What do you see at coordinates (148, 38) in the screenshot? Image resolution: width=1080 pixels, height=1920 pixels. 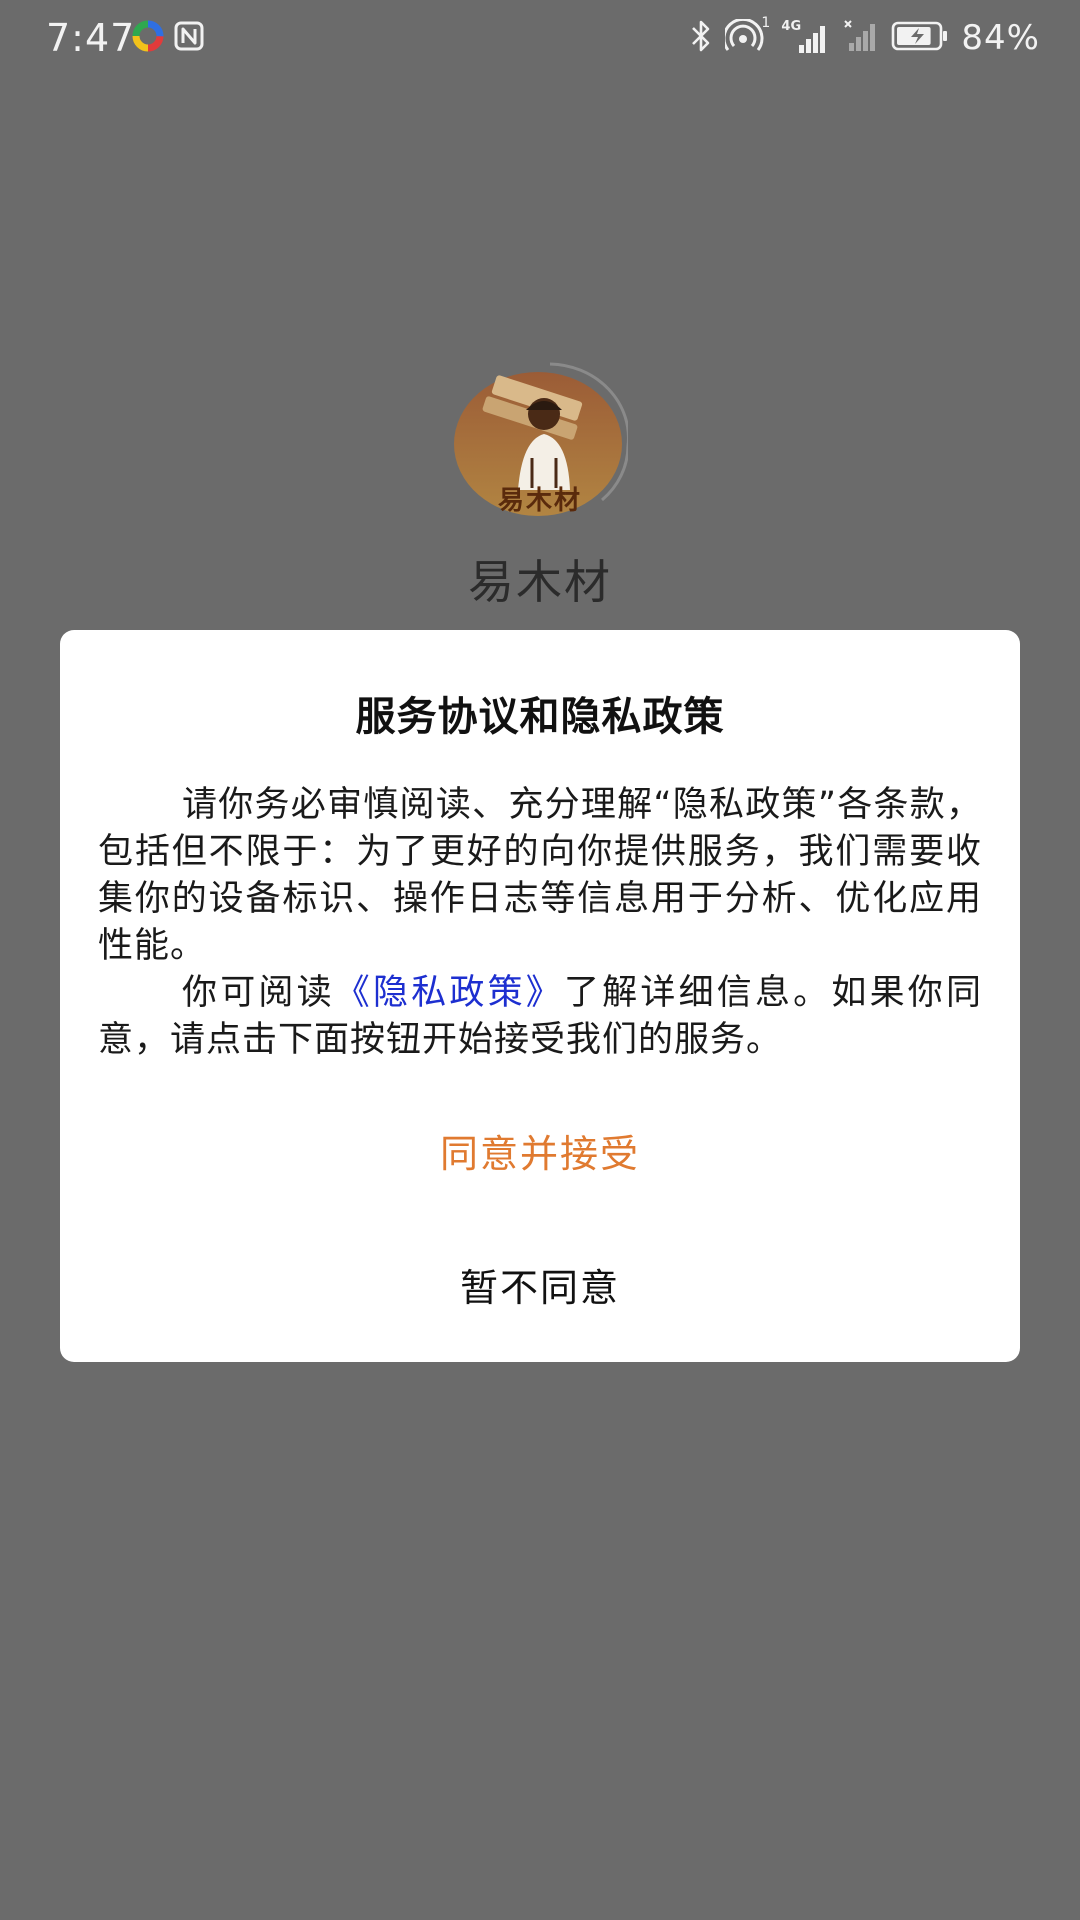 I see `multicolor-app-icon` at bounding box center [148, 38].